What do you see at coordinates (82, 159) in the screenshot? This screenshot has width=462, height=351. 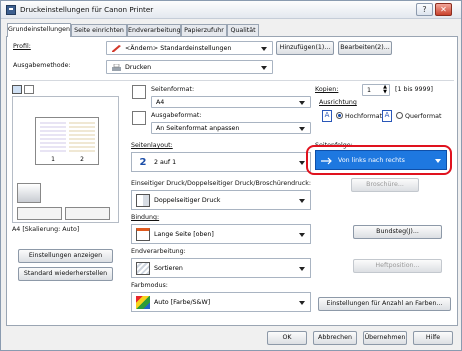 I see `page-number-right: 2` at bounding box center [82, 159].